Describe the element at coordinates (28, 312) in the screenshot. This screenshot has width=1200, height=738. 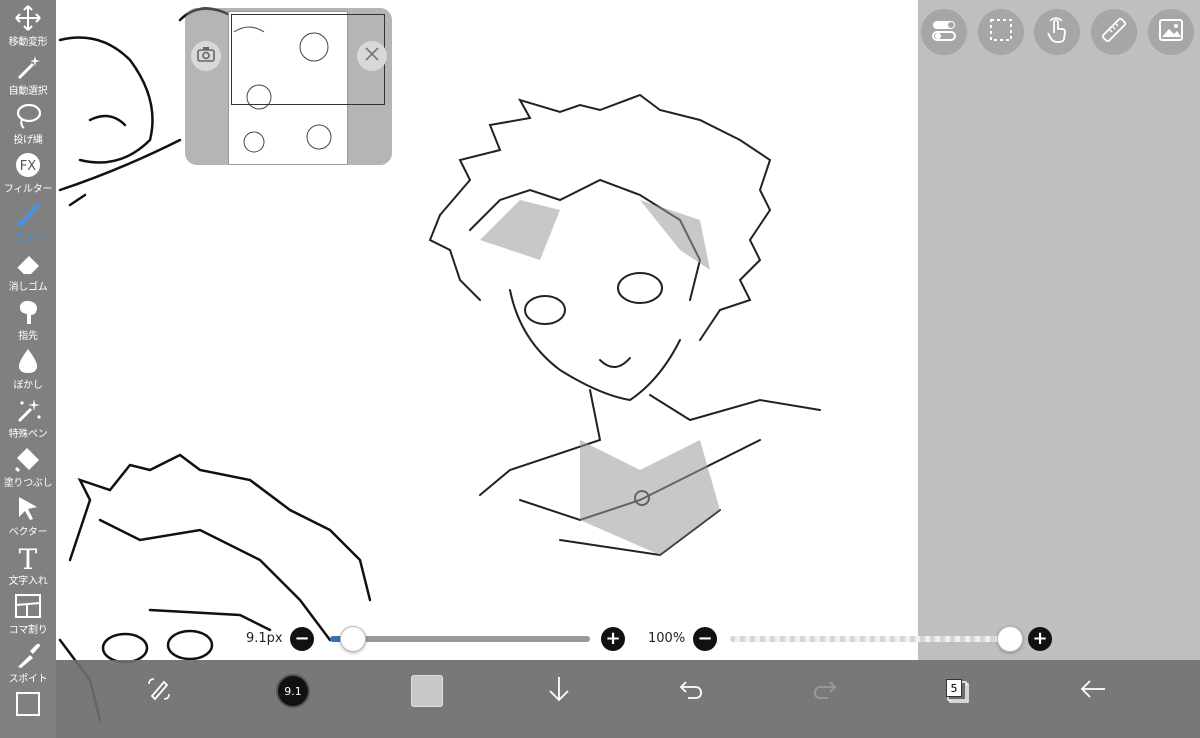
I see `finger-icon` at that location.